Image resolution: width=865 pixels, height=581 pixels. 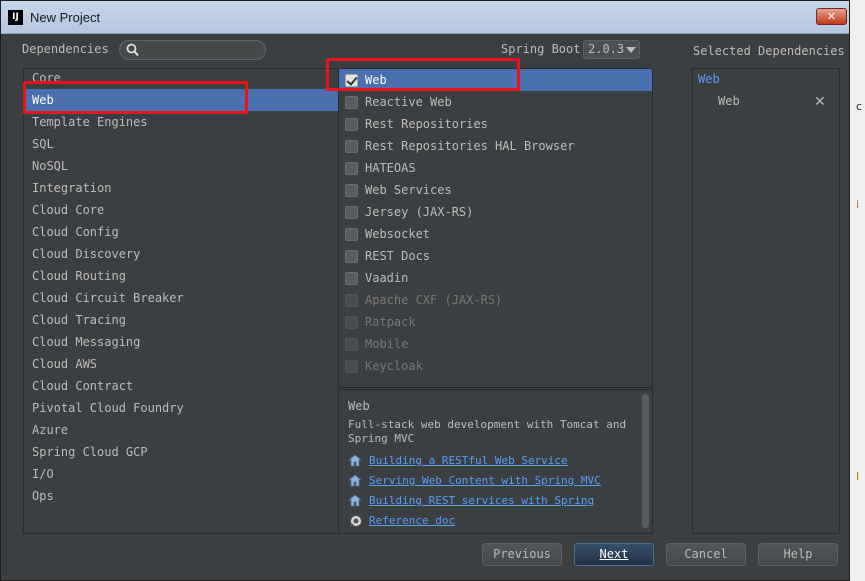 What do you see at coordinates (495, 124) in the screenshot?
I see `dependency-item: Rest Repositories` at bounding box center [495, 124].